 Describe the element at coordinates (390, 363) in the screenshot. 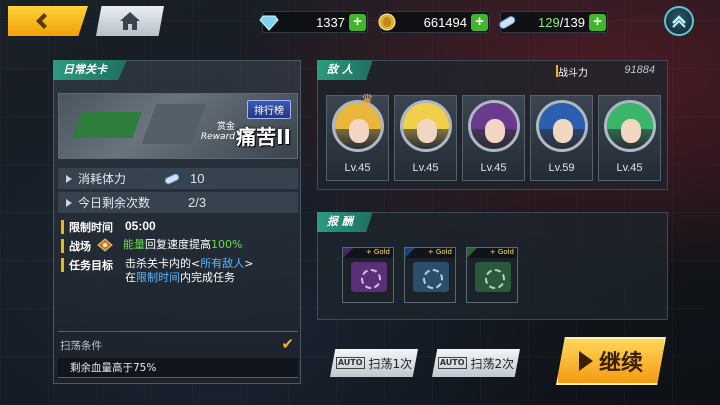

I see `sweep-once-label: 扫荡1次` at that location.